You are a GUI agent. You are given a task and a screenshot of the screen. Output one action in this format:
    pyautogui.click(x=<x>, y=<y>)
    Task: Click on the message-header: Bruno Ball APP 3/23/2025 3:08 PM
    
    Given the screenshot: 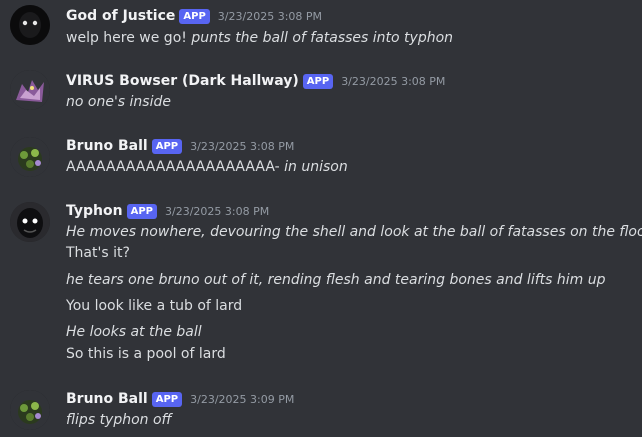 What is the action you would take?
    pyautogui.click(x=180, y=146)
    